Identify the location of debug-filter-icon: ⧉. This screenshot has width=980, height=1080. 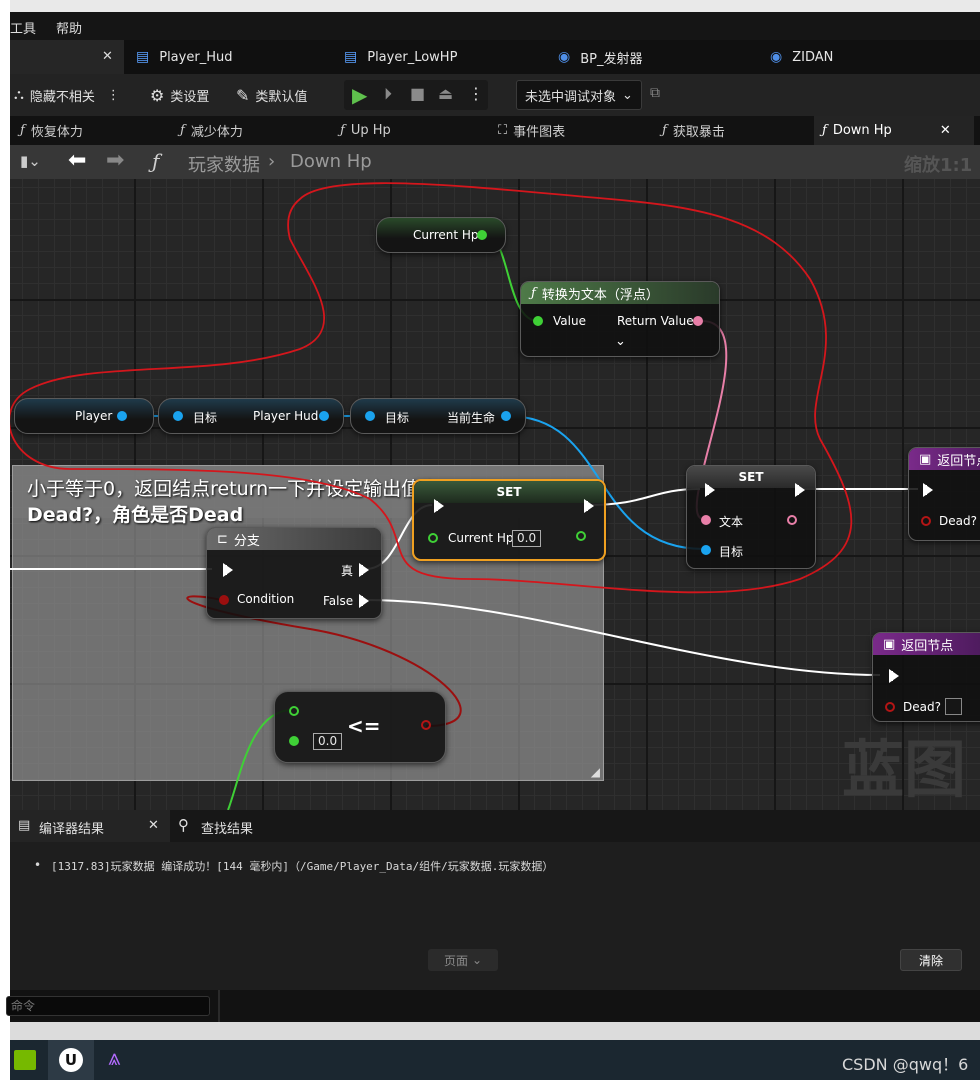
(655, 93).